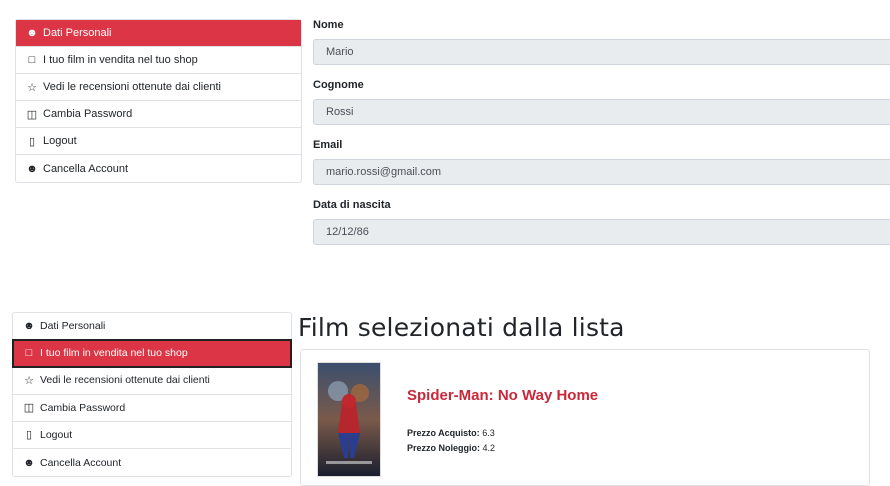  Describe the element at coordinates (601, 52) in the screenshot. I see `first-name-field: Mario` at that location.